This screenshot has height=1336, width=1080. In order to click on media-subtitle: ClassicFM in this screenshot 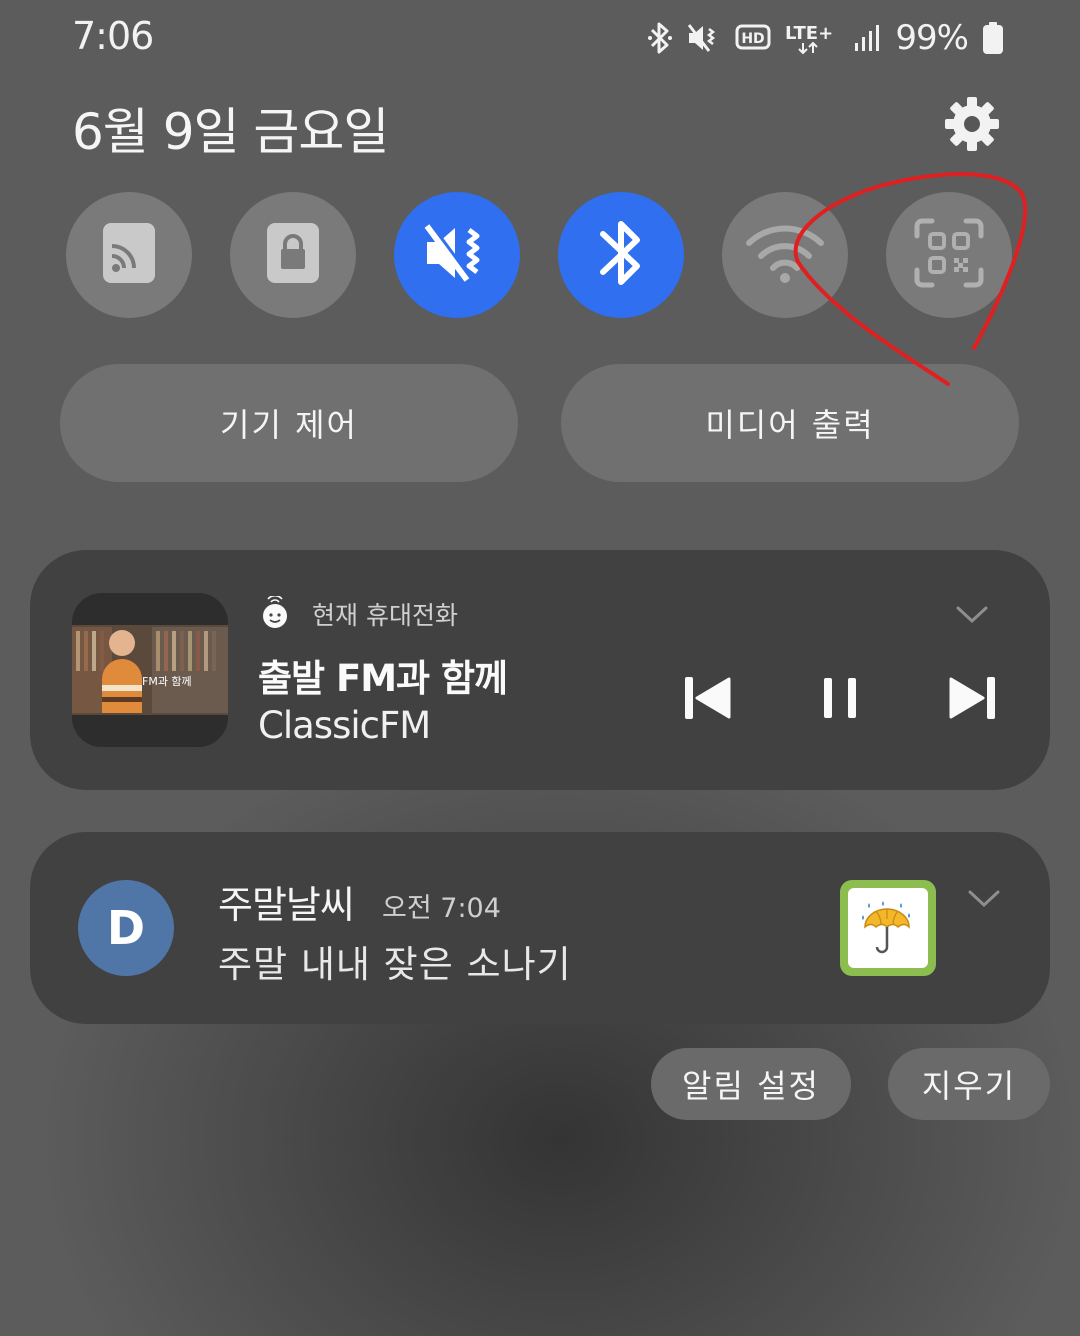, I will do `click(344, 725)`.